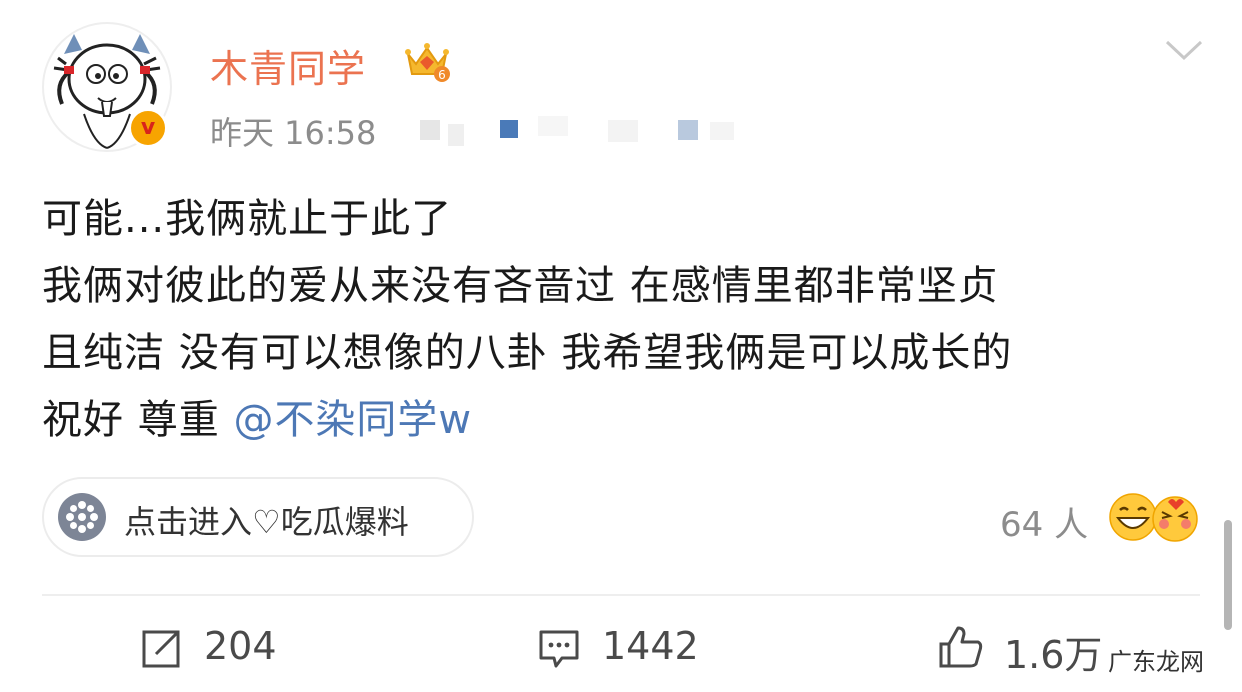 The width and height of the screenshot is (1242, 692). Describe the element at coordinates (442, 75) in the screenshot. I see `crown-level: 6` at that location.